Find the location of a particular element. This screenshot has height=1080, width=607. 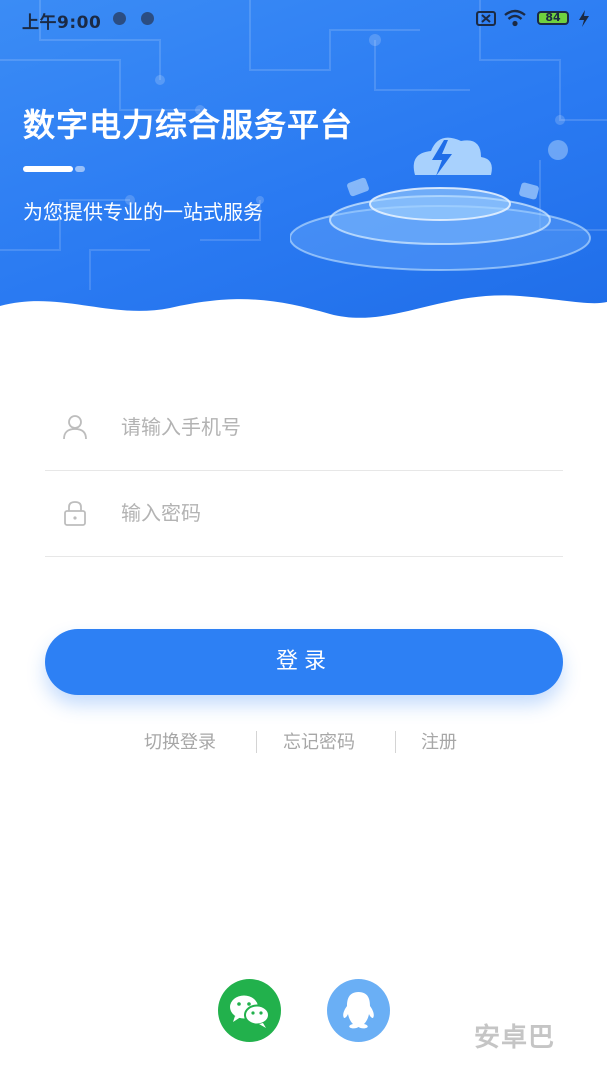

qq-login-button is located at coordinates (358, 1010).